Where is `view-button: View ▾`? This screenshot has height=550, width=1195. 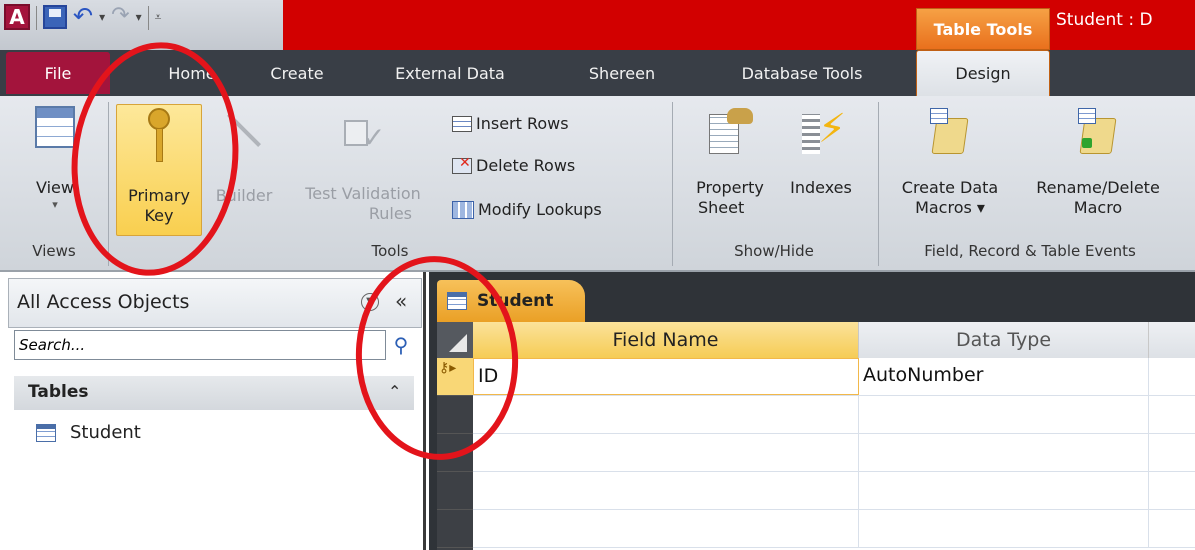
view-button: View ▾ is located at coordinates (55, 159).